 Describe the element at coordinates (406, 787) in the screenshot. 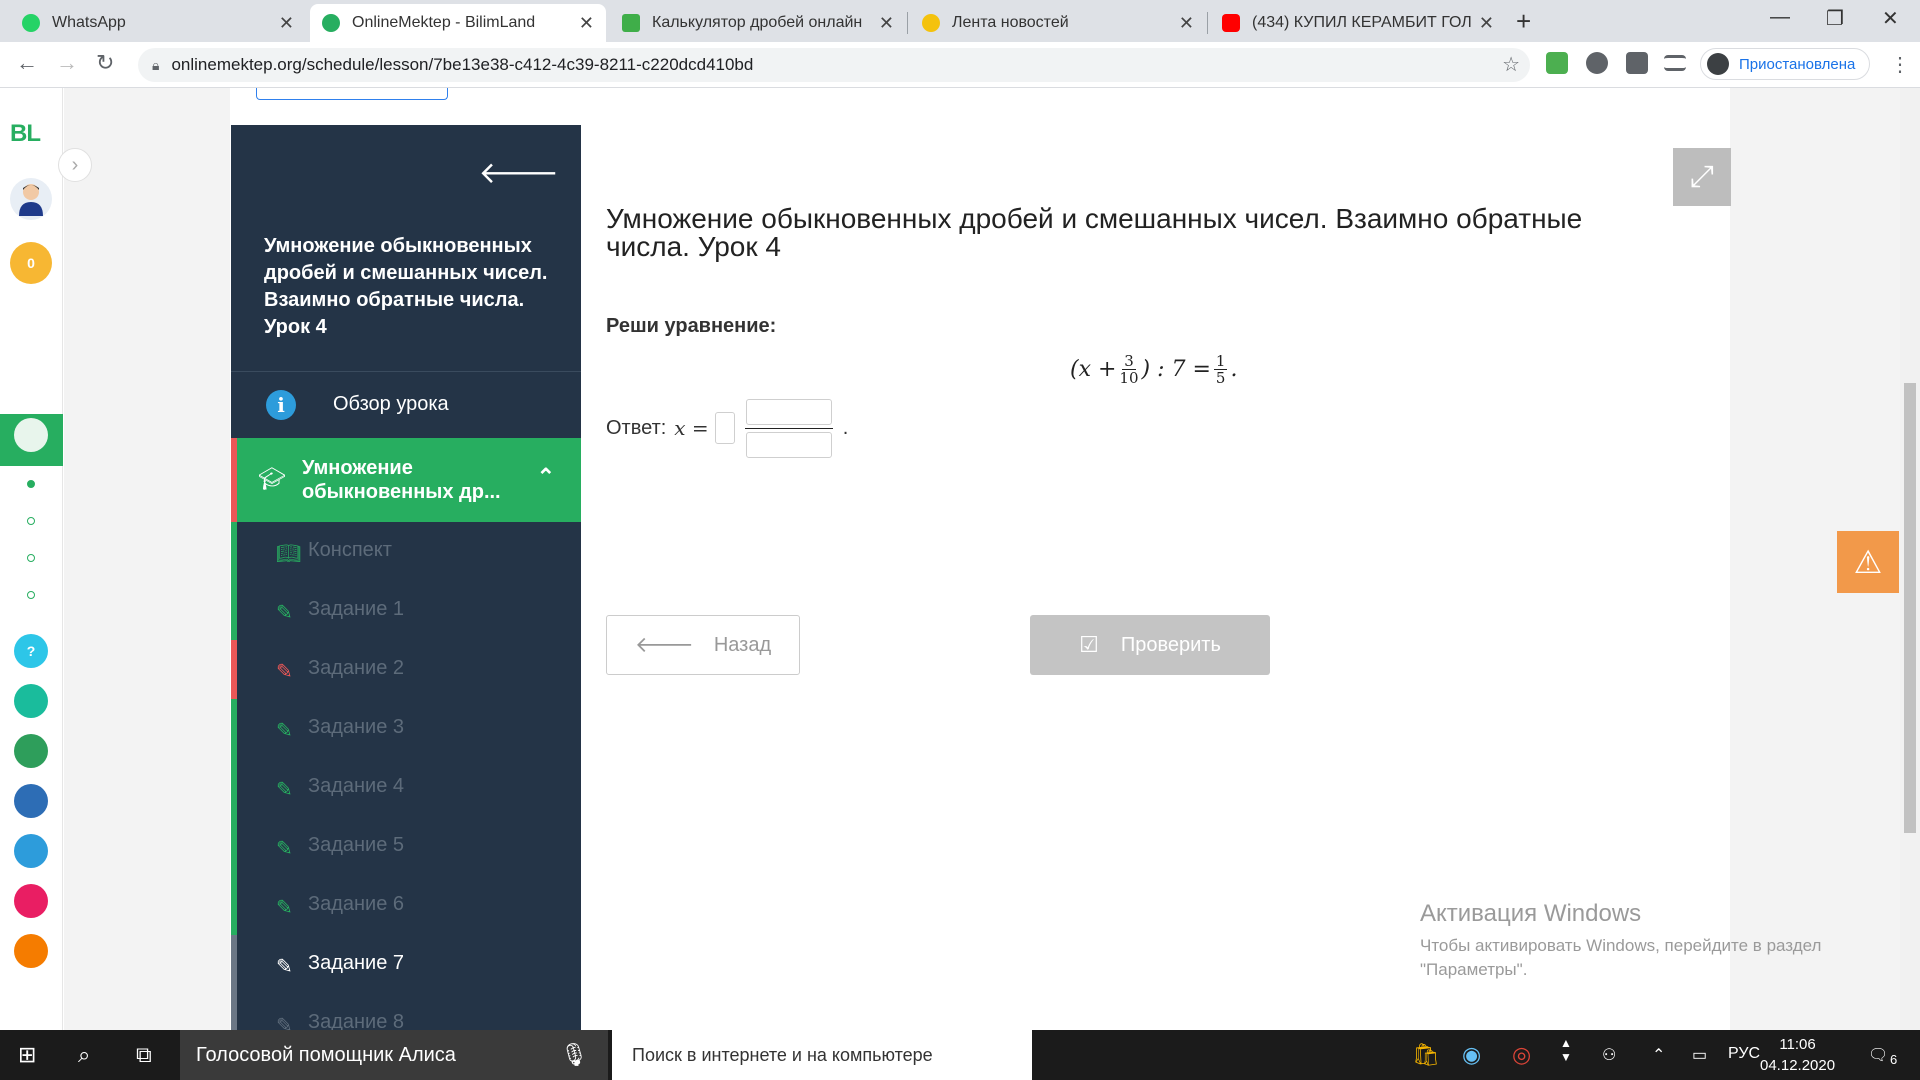

I see `sidebar-item-task-4: ✎ Задание 4` at that location.